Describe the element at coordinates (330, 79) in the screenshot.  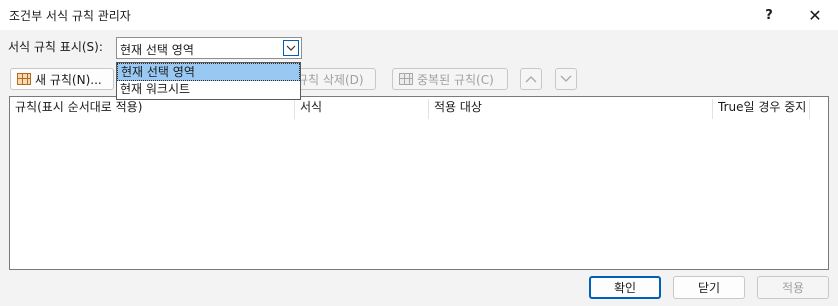
I see `delete-rule-label: 규칙 삭제(D)` at that location.